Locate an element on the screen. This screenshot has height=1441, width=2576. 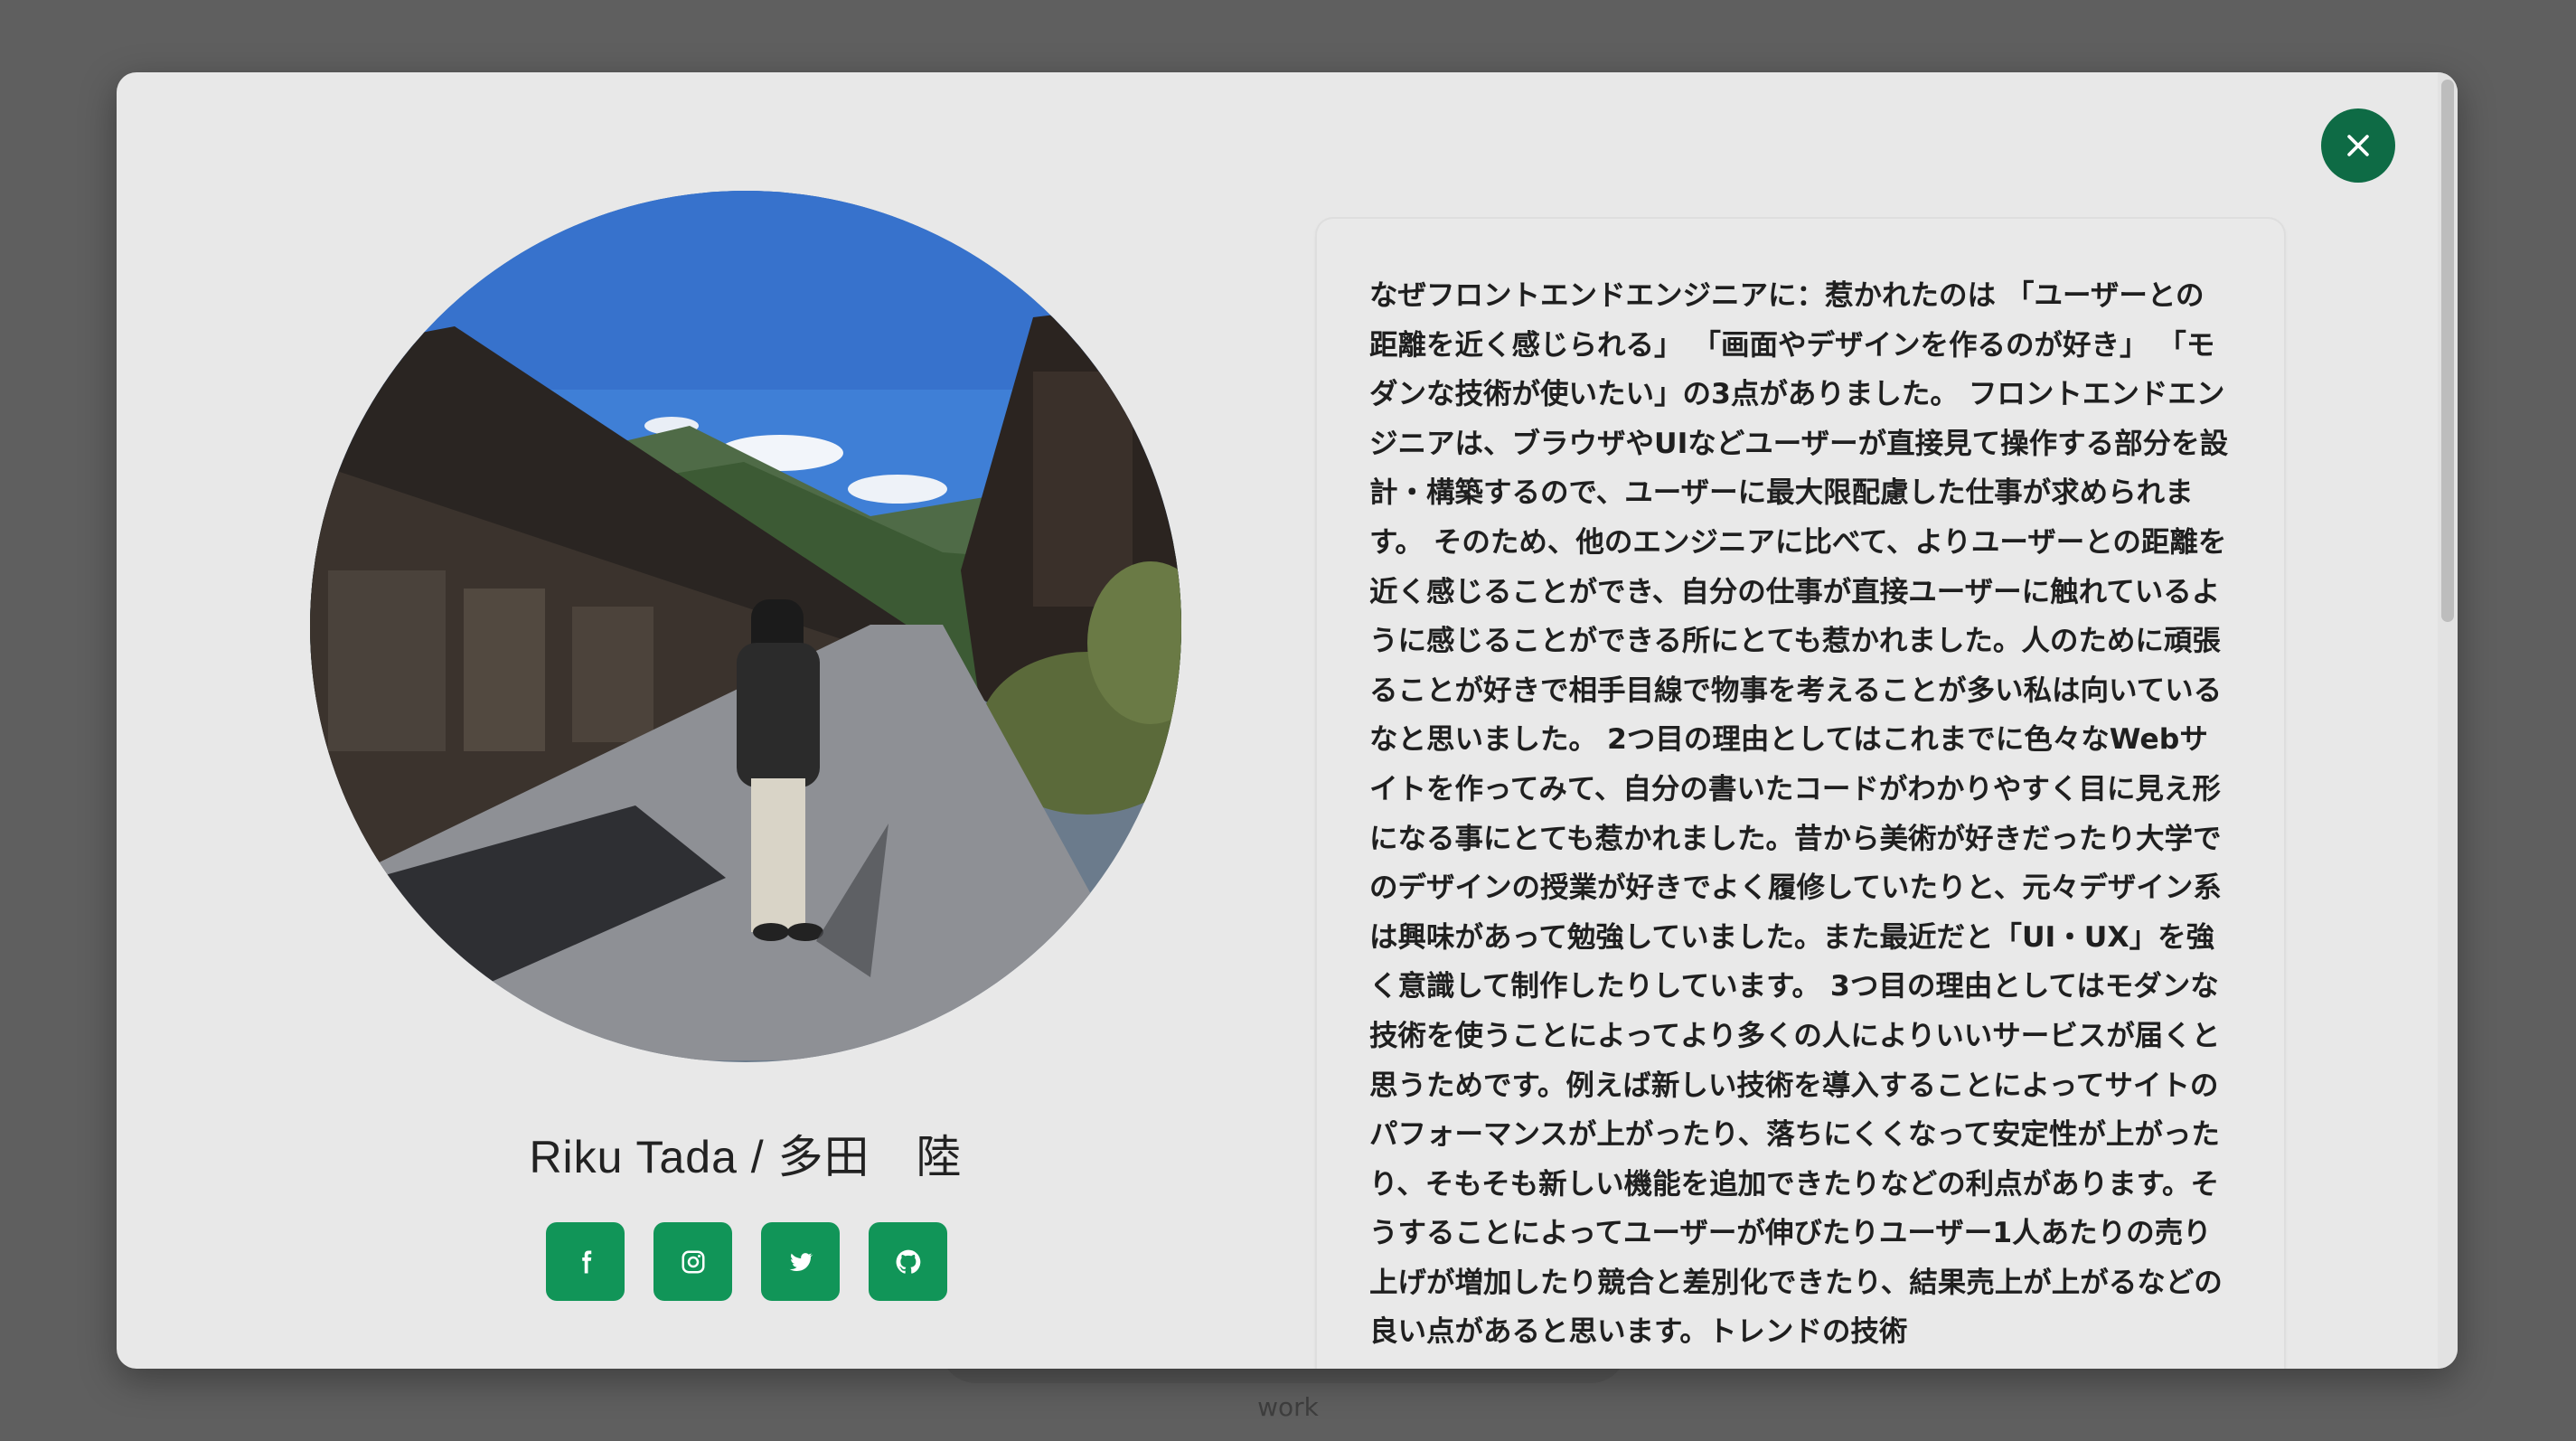
facebook-button is located at coordinates (586, 1261).